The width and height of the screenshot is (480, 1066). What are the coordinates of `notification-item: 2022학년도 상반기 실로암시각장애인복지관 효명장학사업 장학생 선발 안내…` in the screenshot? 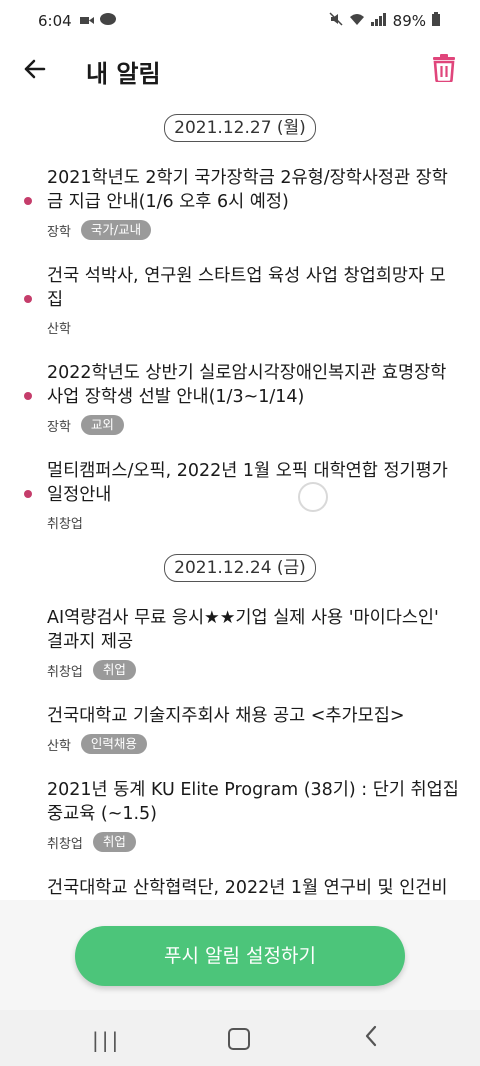 It's located at (240, 398).